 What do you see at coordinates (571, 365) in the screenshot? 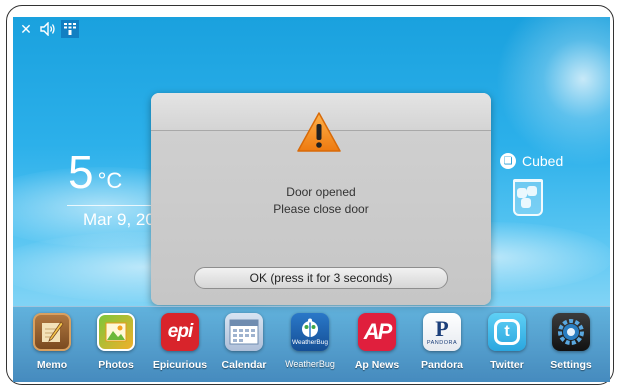
I see `app-label: Settings` at bounding box center [571, 365].